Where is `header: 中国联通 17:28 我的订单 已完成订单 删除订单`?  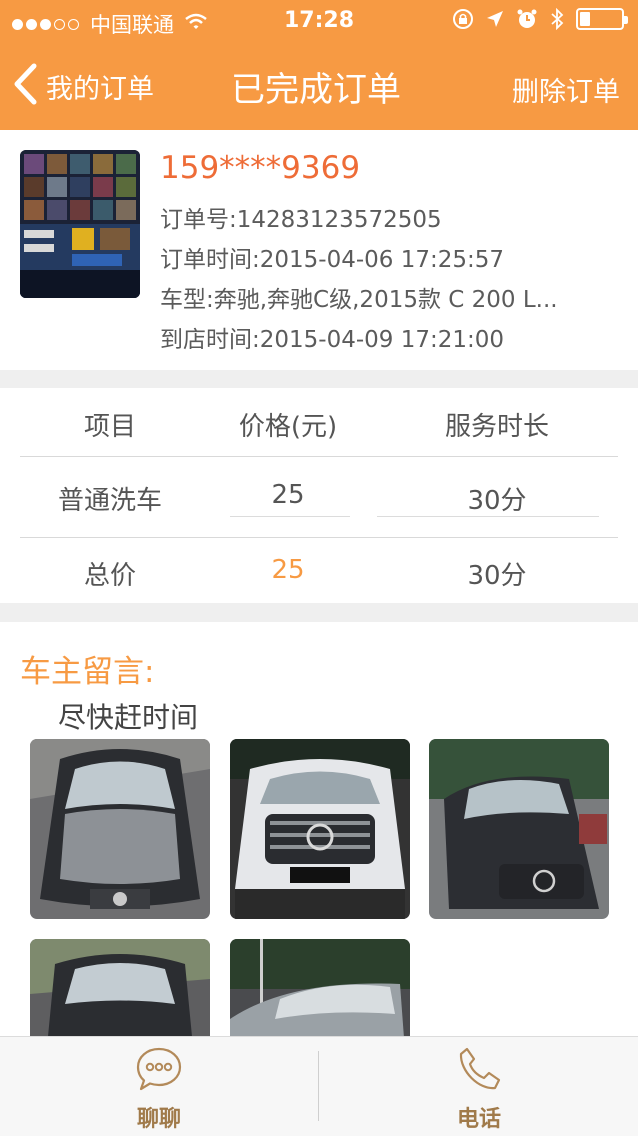
header: 中国联通 17:28 我的订单 已完成订单 删除订单 is located at coordinates (319, 65).